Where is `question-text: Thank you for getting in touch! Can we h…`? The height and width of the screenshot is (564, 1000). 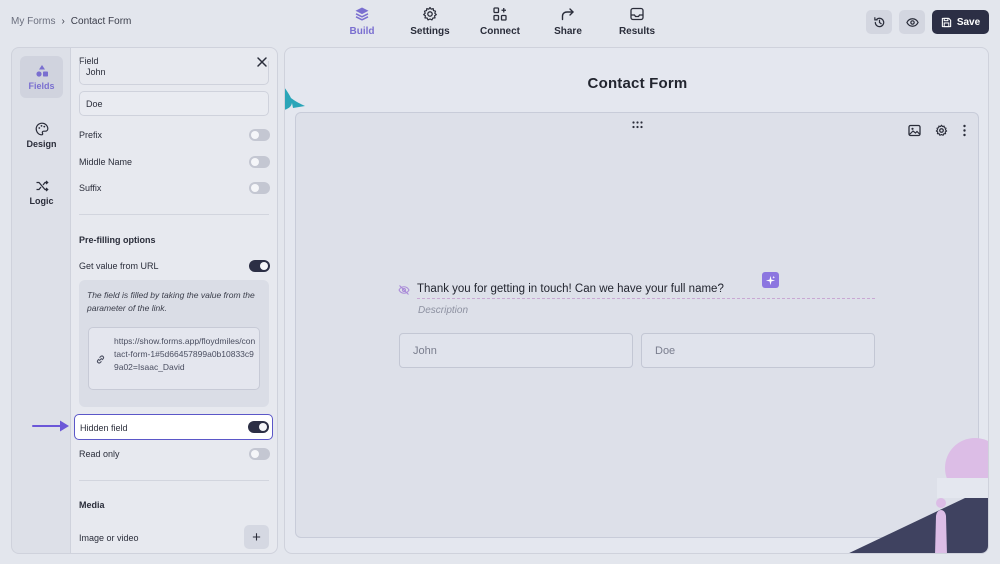 question-text: Thank you for getting in touch! Can we h… is located at coordinates (570, 289).